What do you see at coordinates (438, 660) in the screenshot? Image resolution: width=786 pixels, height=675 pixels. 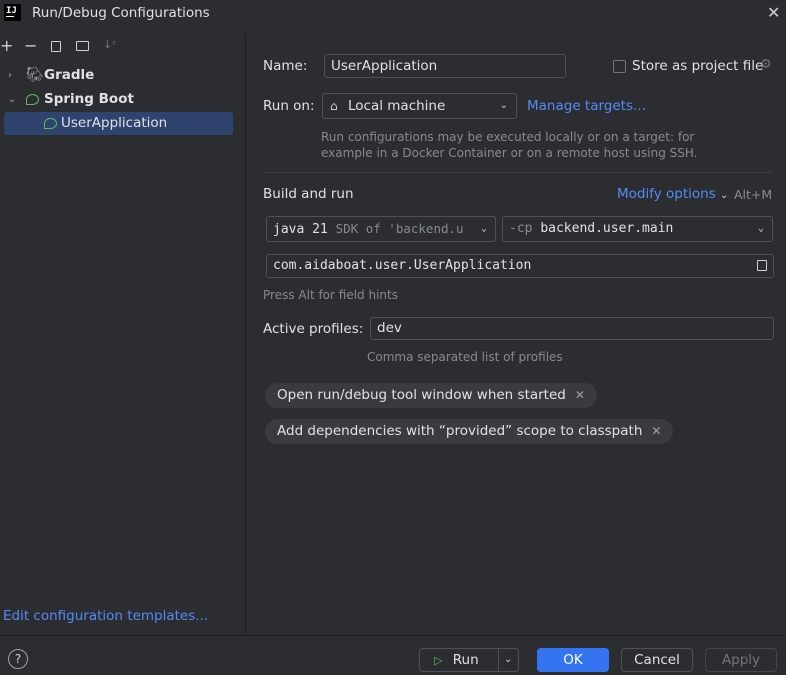 I see `play-icon: ▷` at bounding box center [438, 660].